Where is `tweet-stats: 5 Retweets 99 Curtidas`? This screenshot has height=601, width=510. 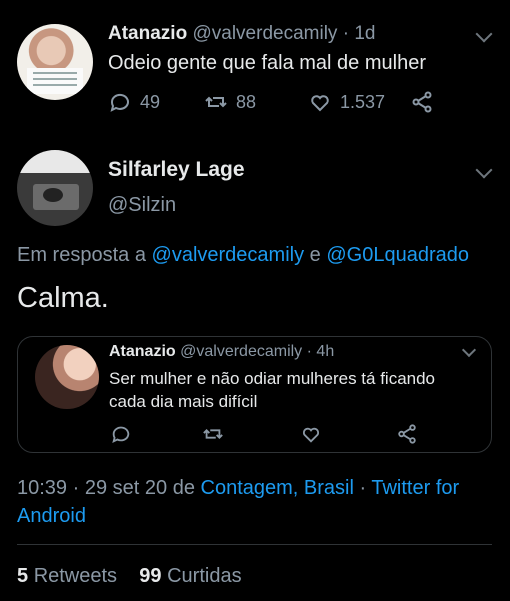 tweet-stats: 5 Retweets 99 Curtidas is located at coordinates (129, 576).